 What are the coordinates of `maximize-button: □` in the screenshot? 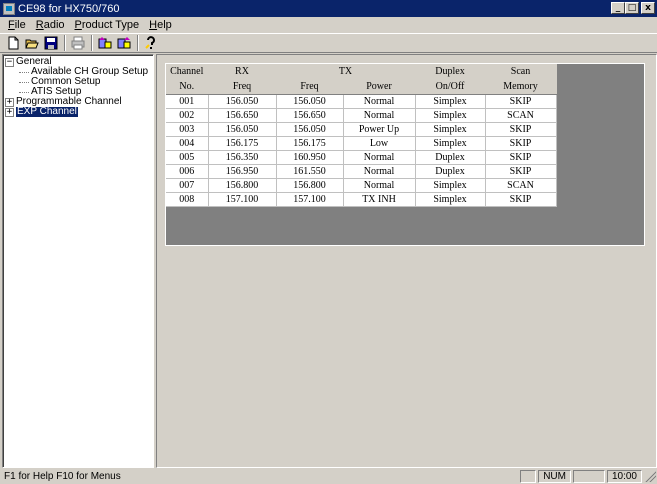 It's located at (632, 8).